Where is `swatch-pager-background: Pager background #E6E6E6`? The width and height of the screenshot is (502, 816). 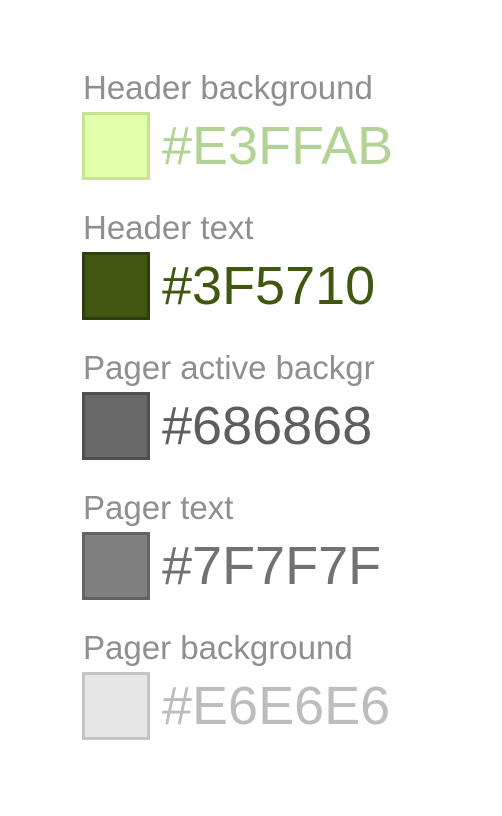
swatch-pager-background: Pager background #E6E6E6 is located at coordinates (292, 698).